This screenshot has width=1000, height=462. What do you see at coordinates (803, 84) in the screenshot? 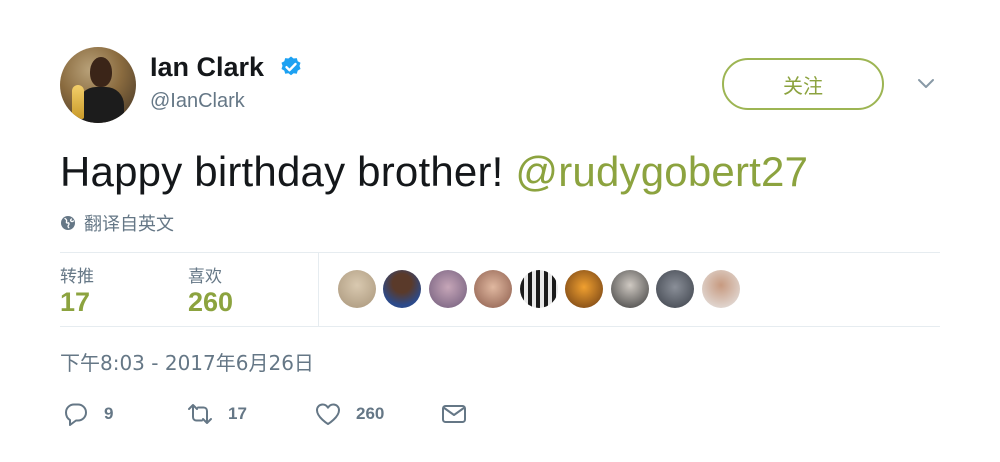
I see `follow-button: 关注` at bounding box center [803, 84].